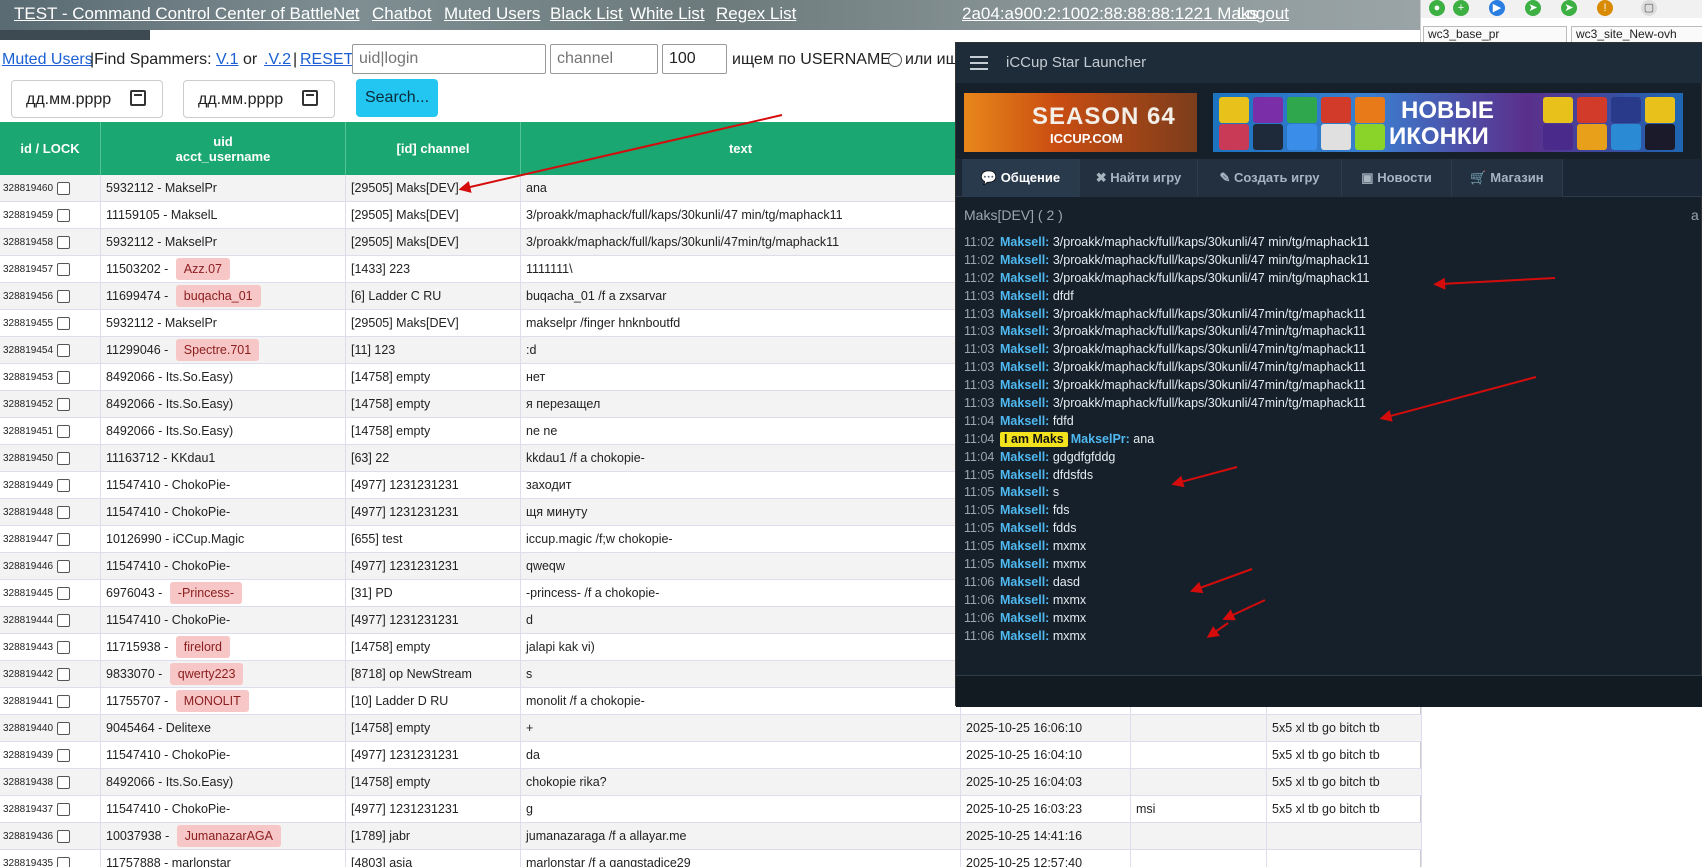  I want to click on row-username-badge: firelord, so click(203, 647).